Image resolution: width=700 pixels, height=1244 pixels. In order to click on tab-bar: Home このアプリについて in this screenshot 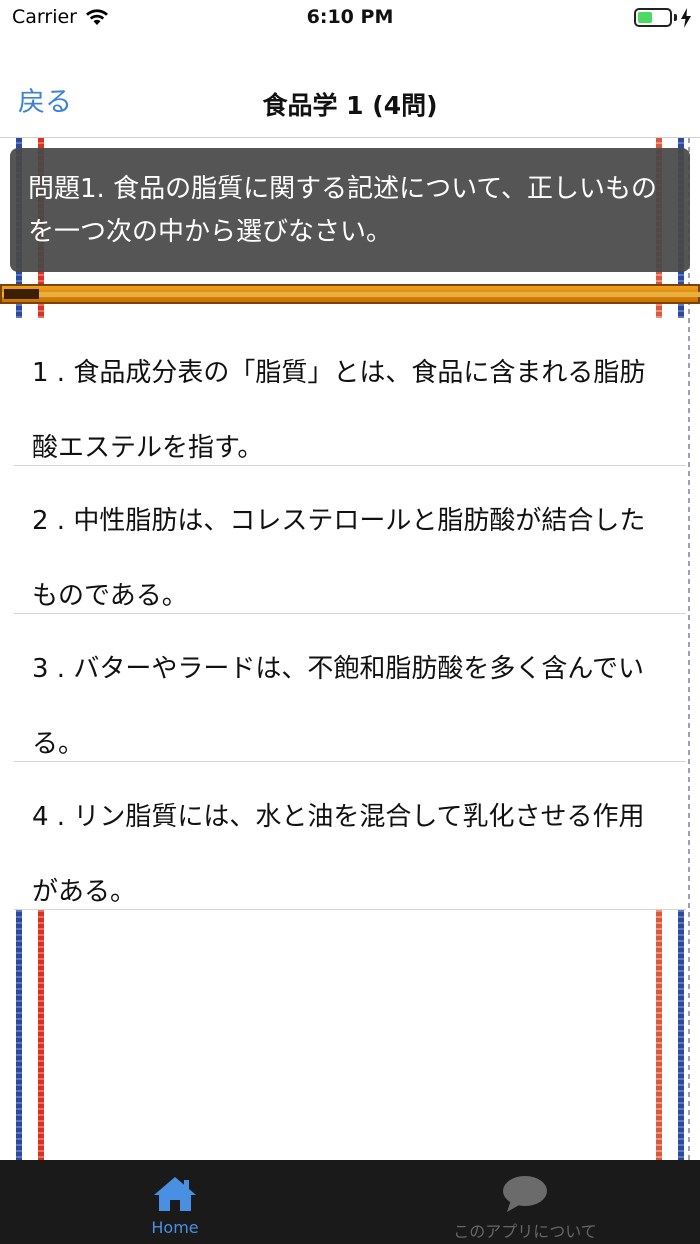, I will do `click(350, 1202)`.